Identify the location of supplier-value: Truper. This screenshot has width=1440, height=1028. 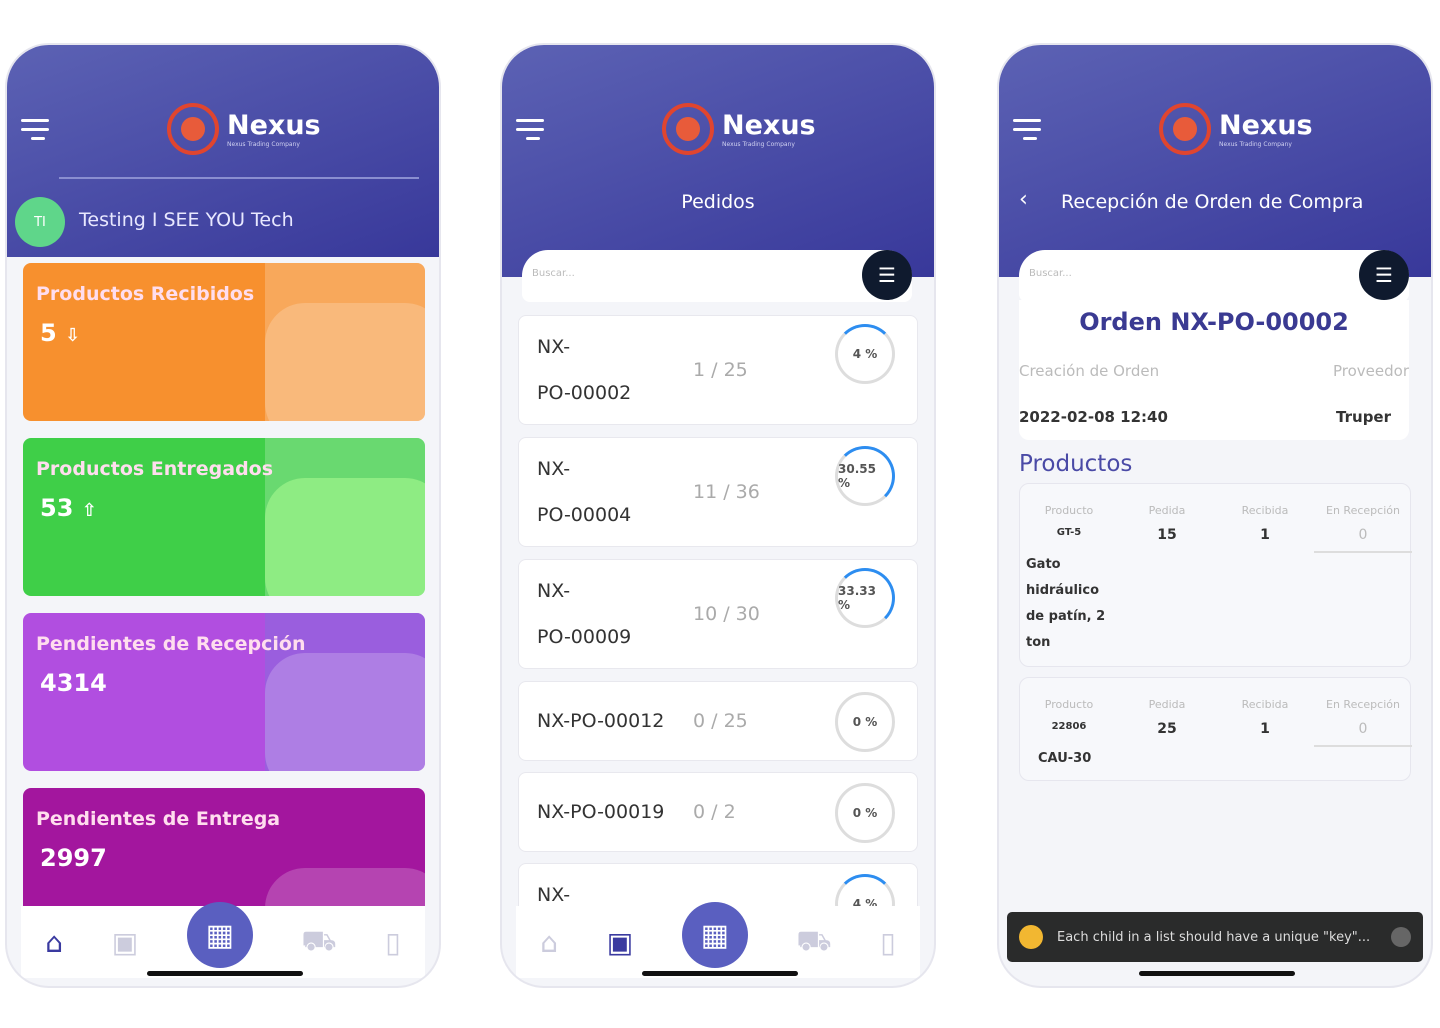
(1363, 417).